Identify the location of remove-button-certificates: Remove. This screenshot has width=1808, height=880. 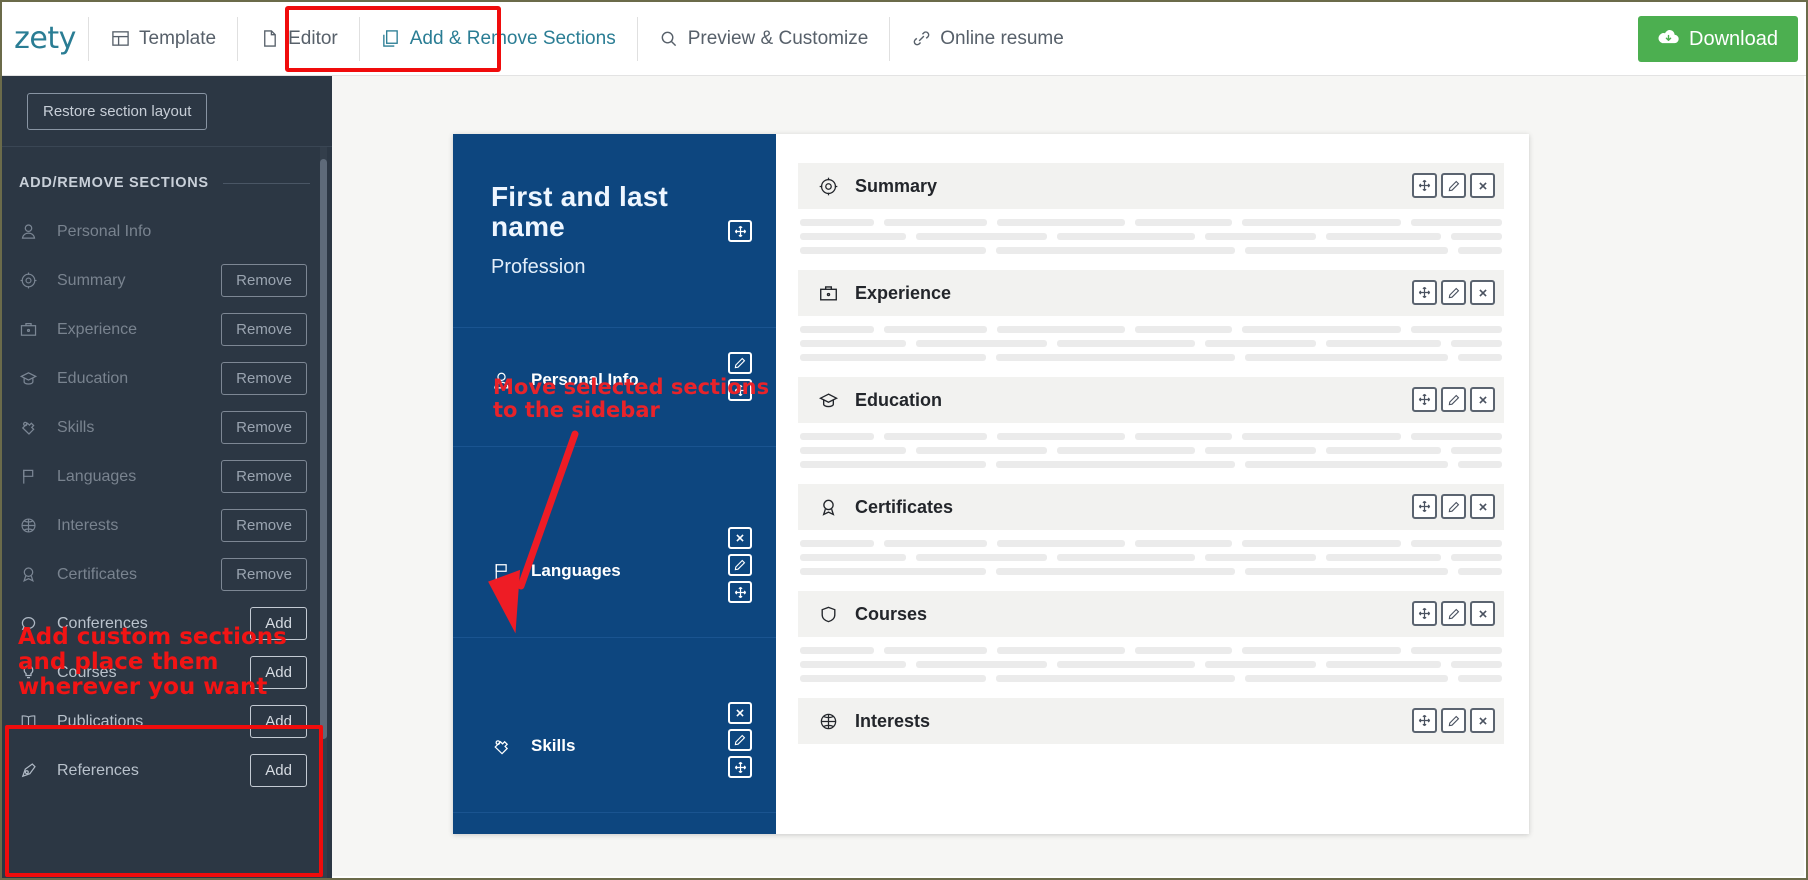
(264, 574).